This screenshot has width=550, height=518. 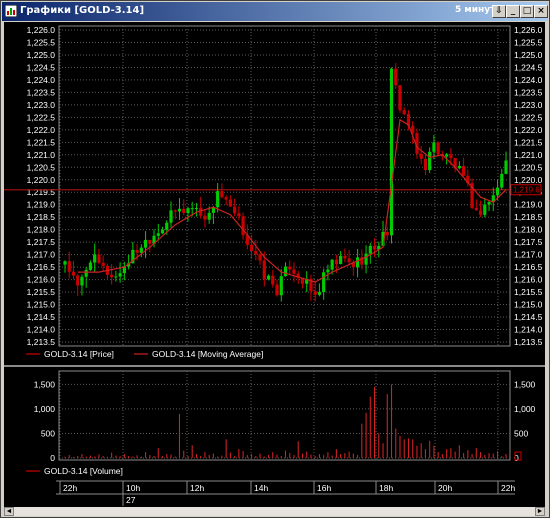 What do you see at coordinates (528, 342) in the screenshot?
I see `price-tick-right: 1,213.5` at bounding box center [528, 342].